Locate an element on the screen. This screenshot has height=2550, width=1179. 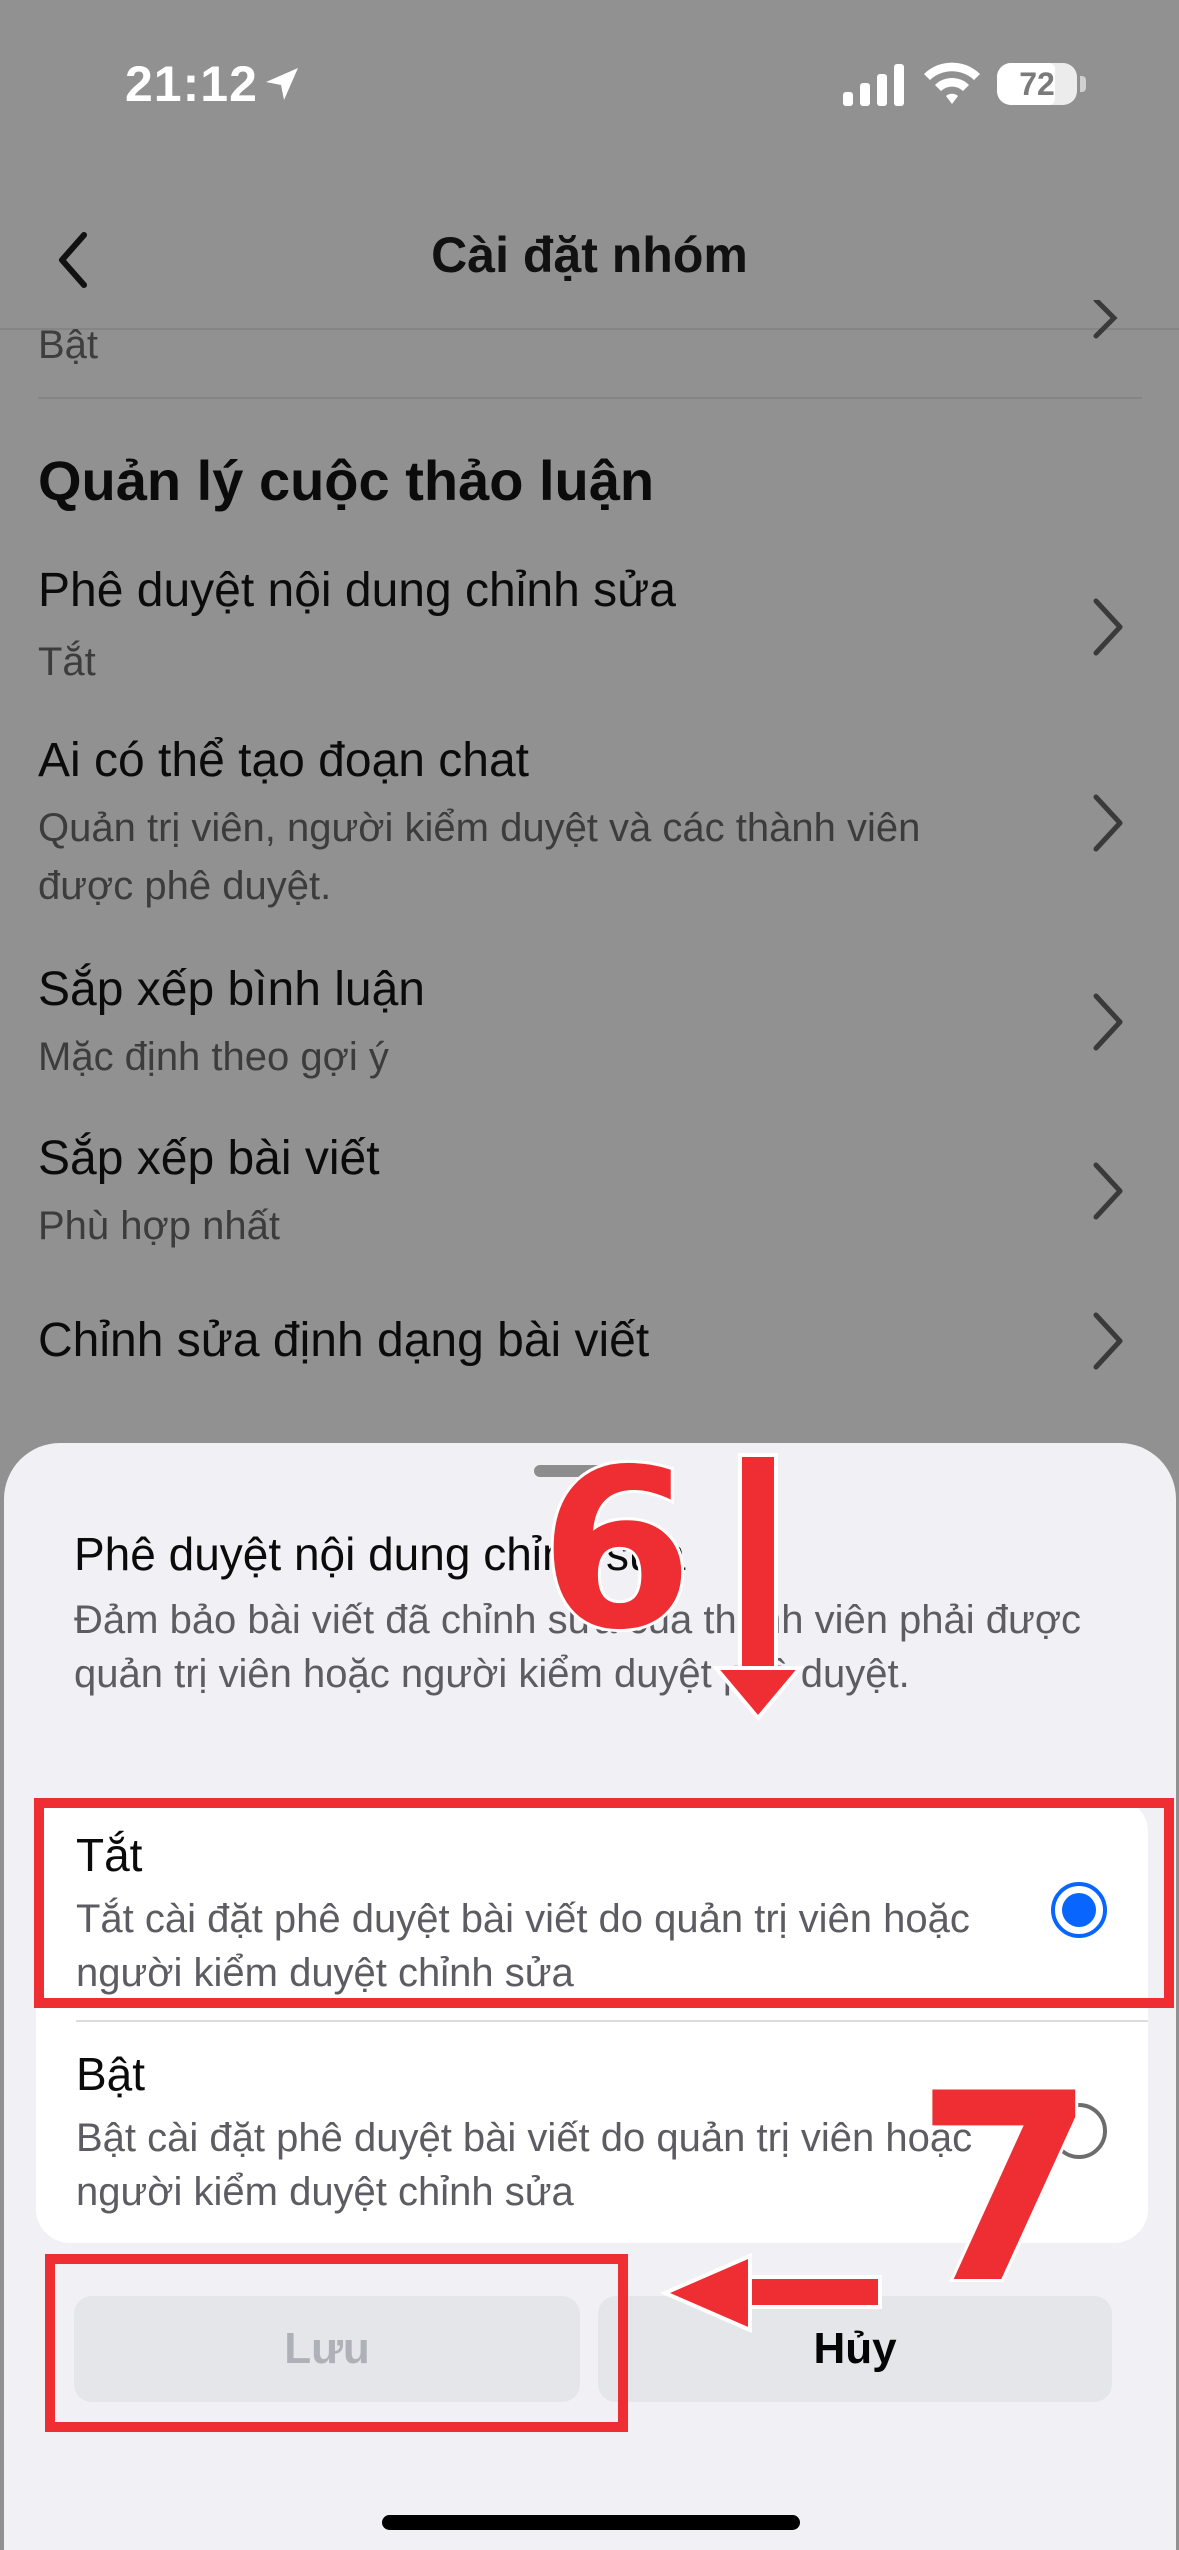
setting-title: Ai có thể tạo đoạn chat is located at coordinates (284, 760).